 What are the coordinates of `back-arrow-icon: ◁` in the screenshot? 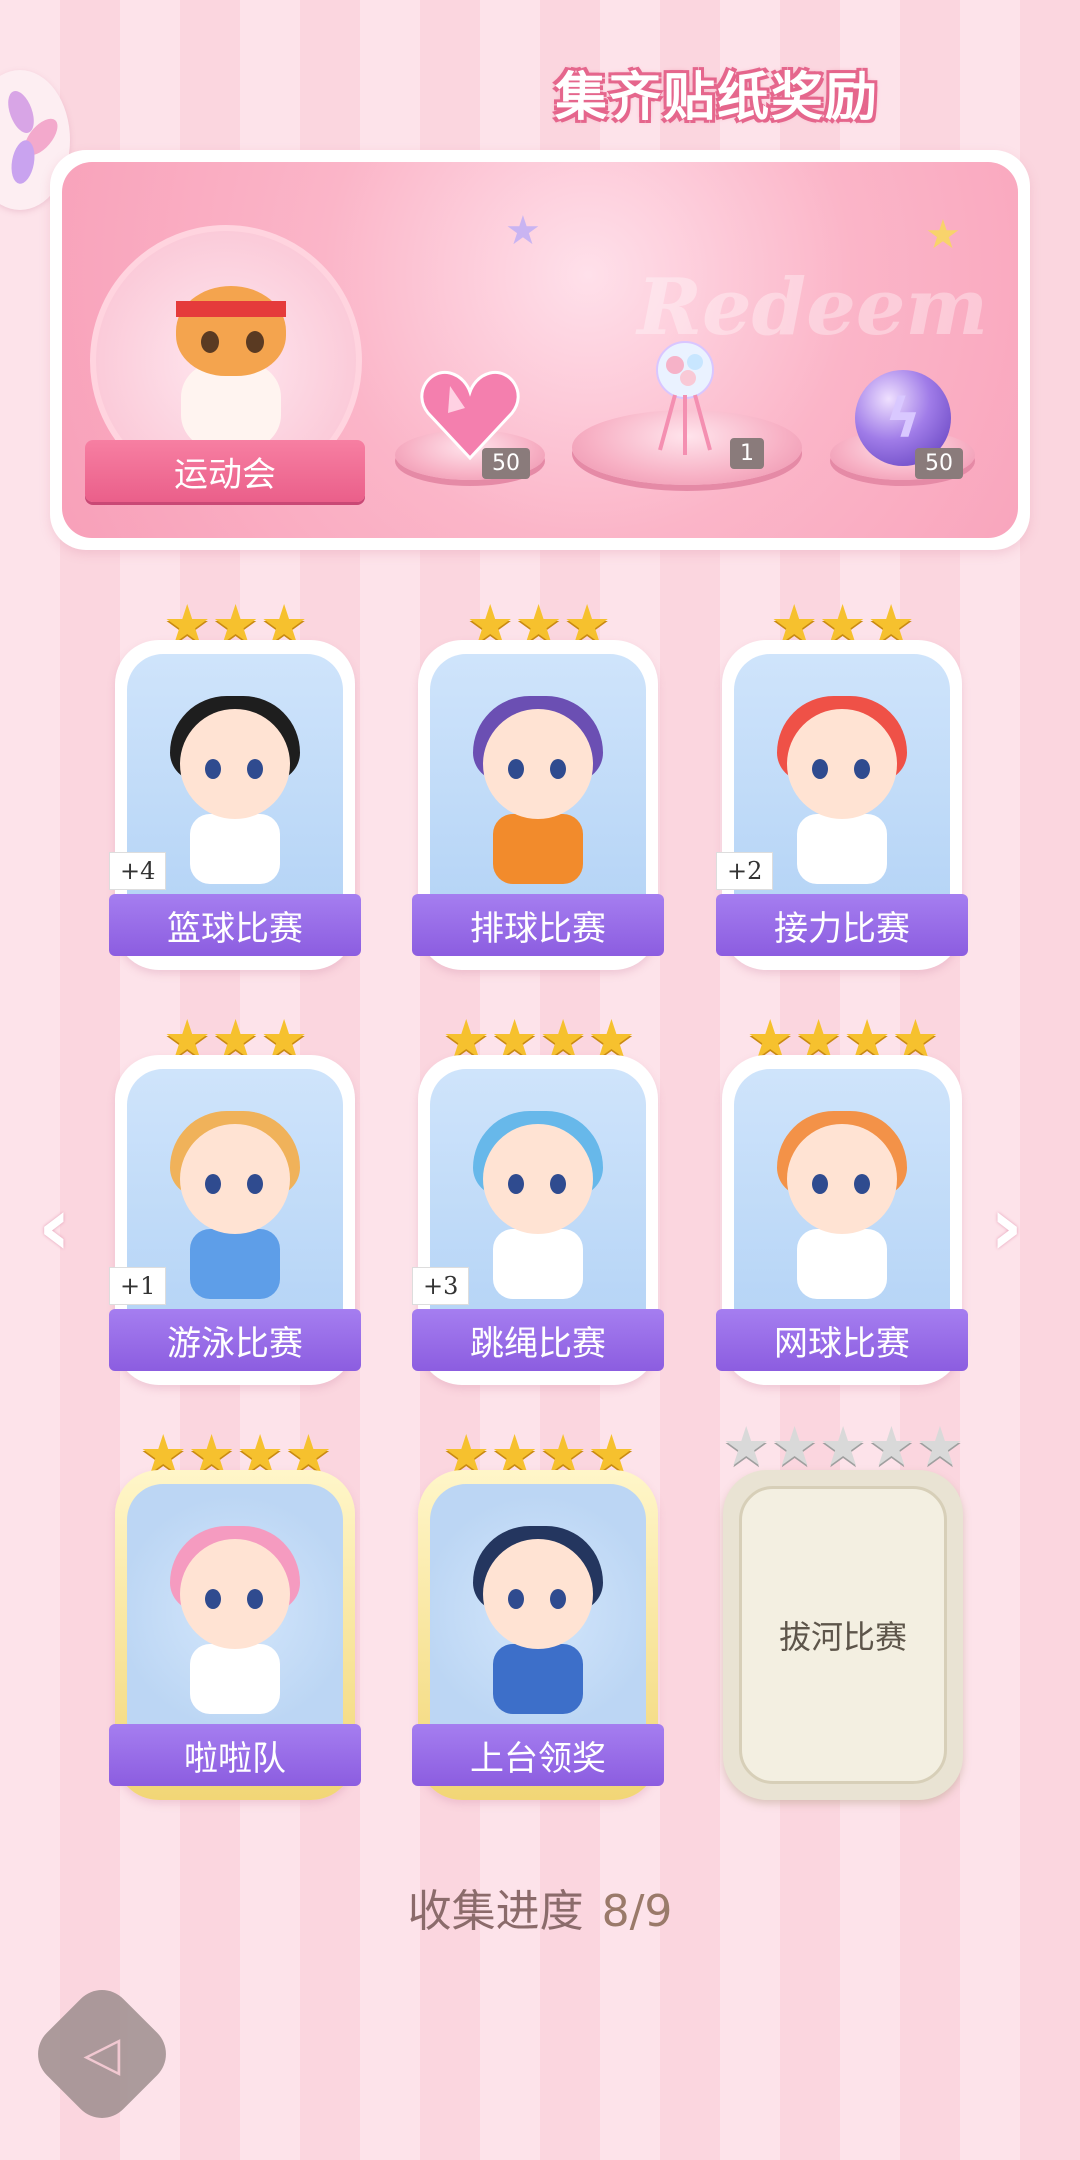 It's located at (102, 2054).